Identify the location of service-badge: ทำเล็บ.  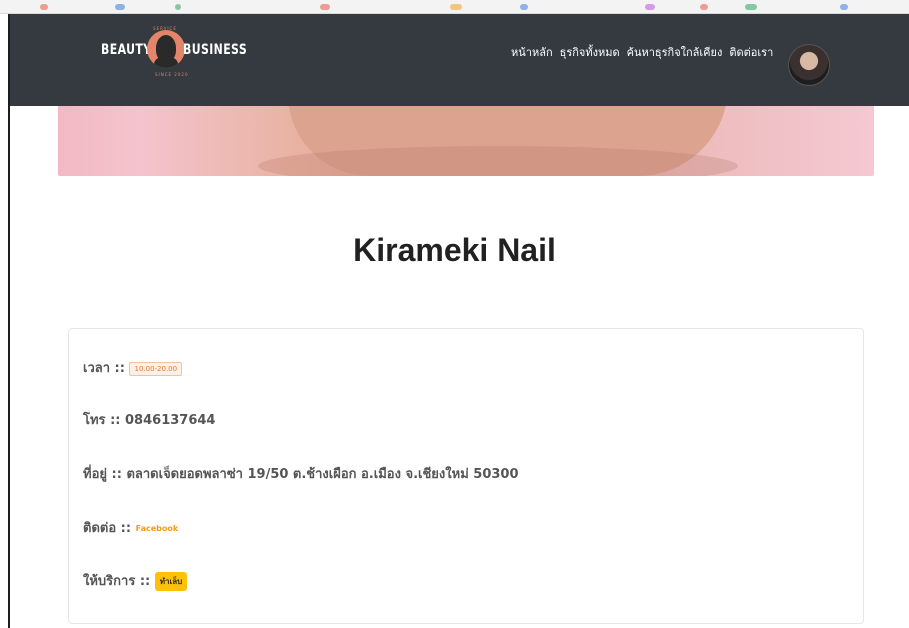
(171, 581).